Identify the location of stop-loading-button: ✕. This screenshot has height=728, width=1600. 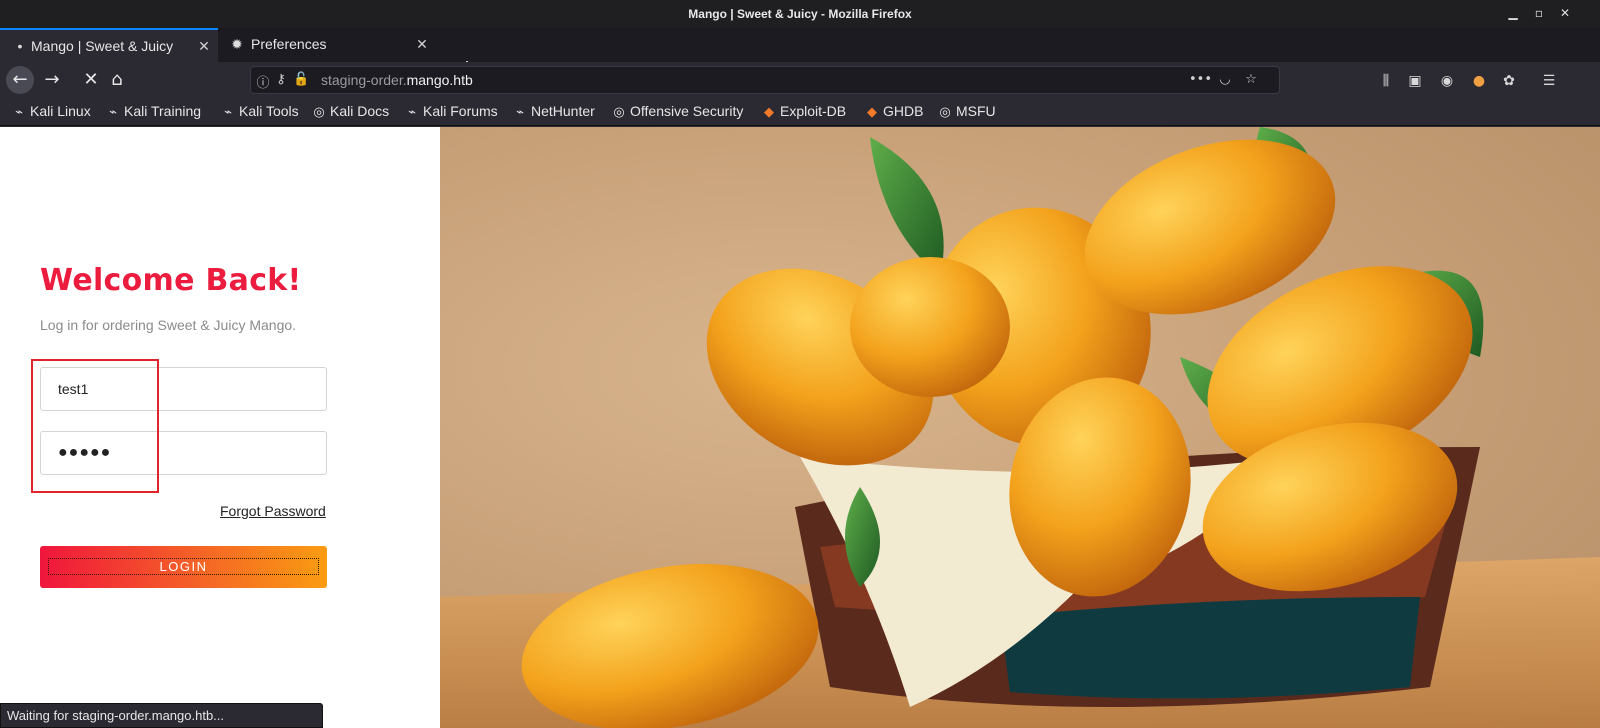
(91, 80).